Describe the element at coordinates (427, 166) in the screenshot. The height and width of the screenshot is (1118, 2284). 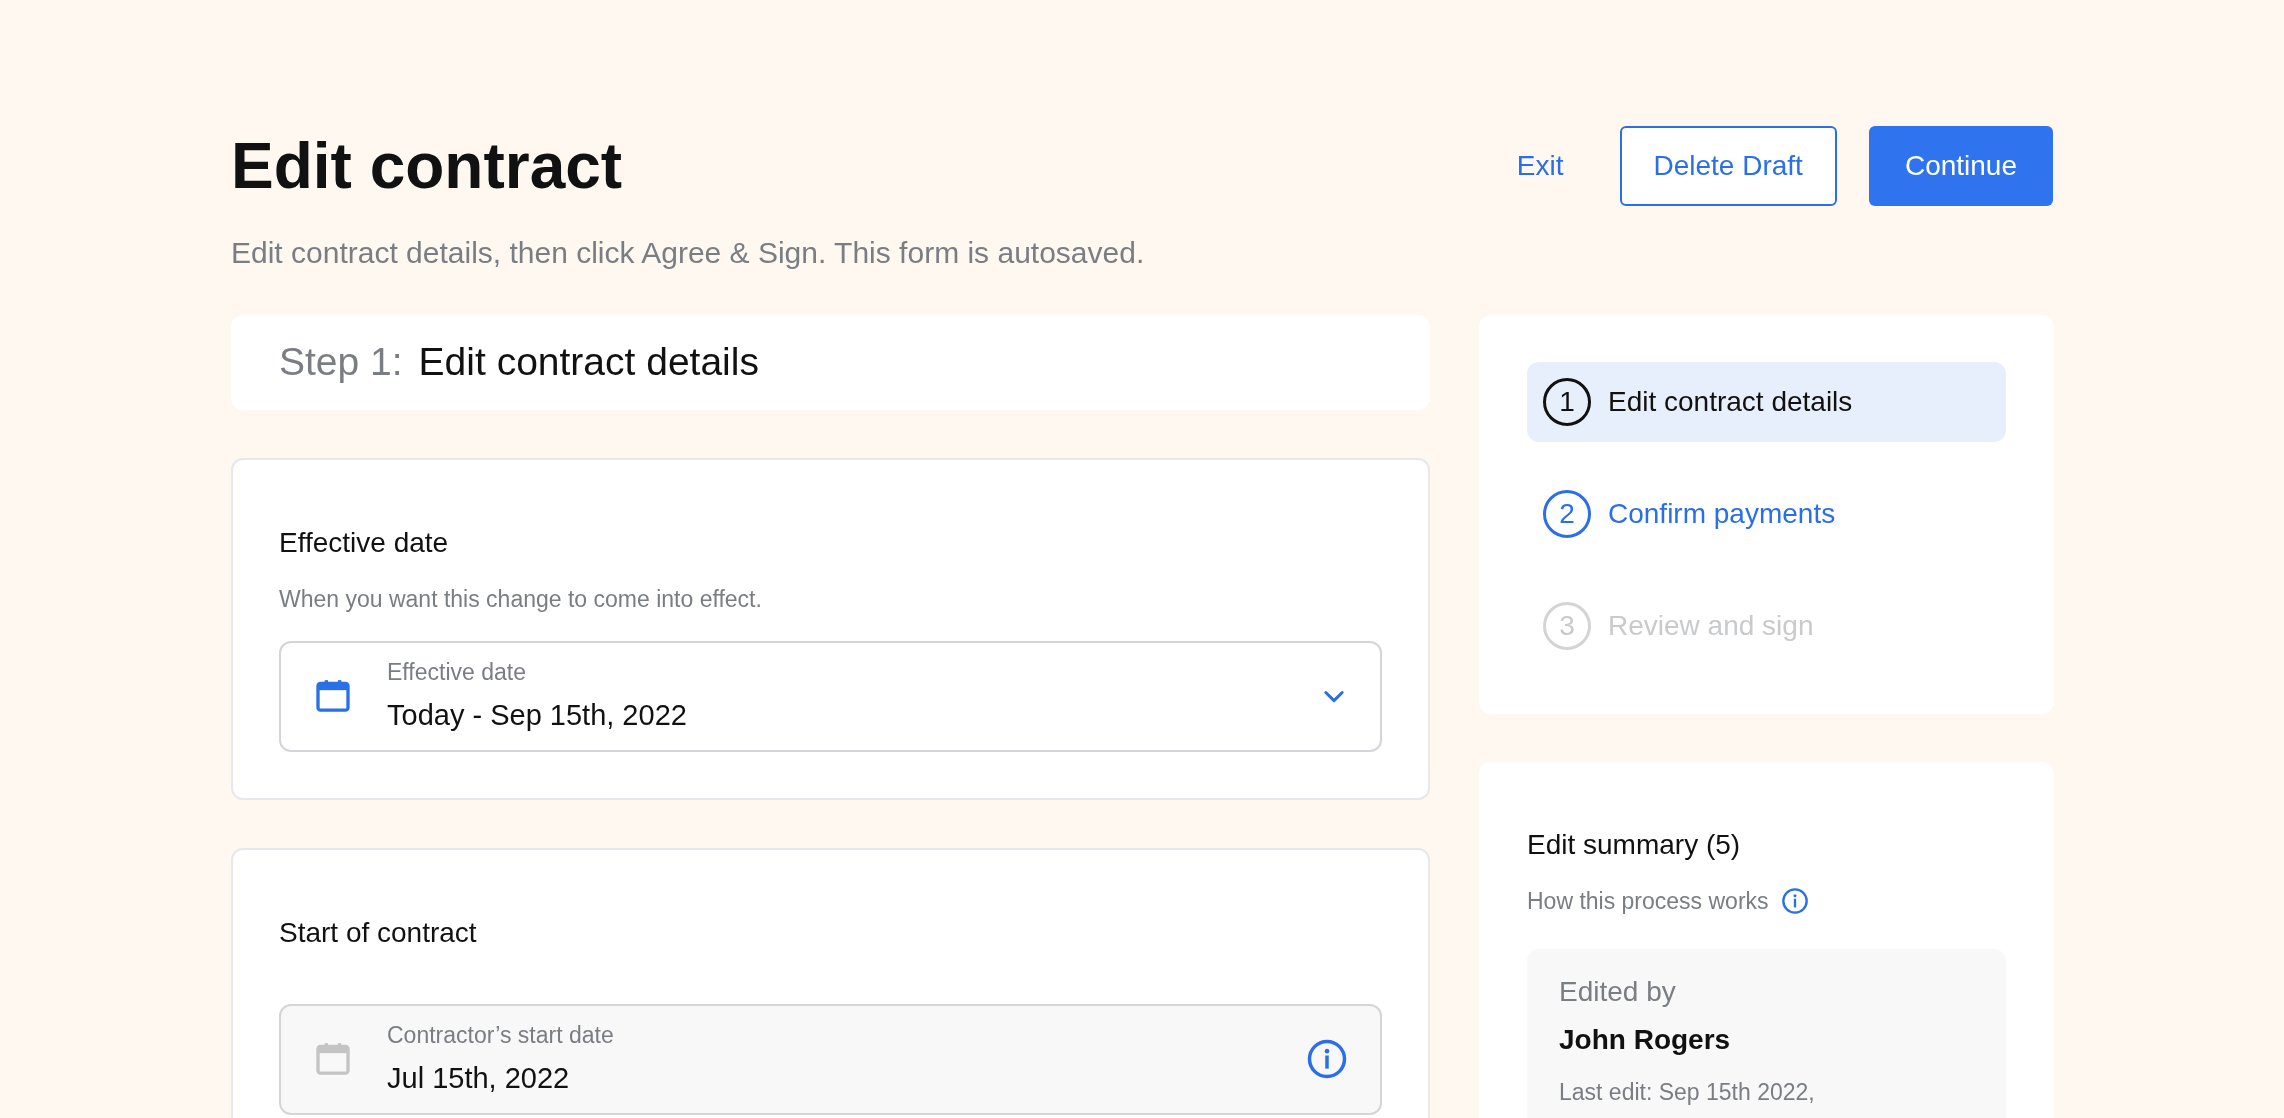
I see `page-title: Edit contract` at that location.